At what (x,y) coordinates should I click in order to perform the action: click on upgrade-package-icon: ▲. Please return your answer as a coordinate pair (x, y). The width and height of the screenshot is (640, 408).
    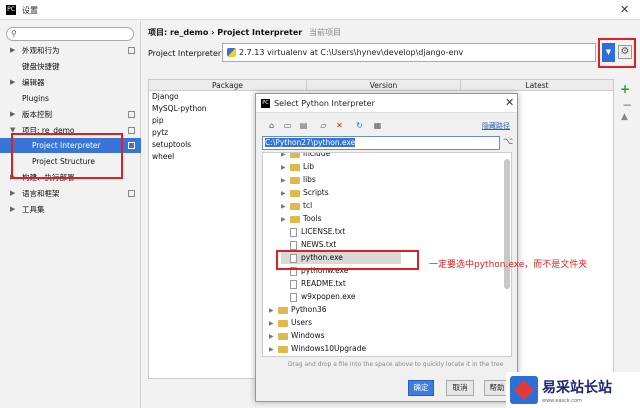
    Looking at the image, I should click on (624, 117).